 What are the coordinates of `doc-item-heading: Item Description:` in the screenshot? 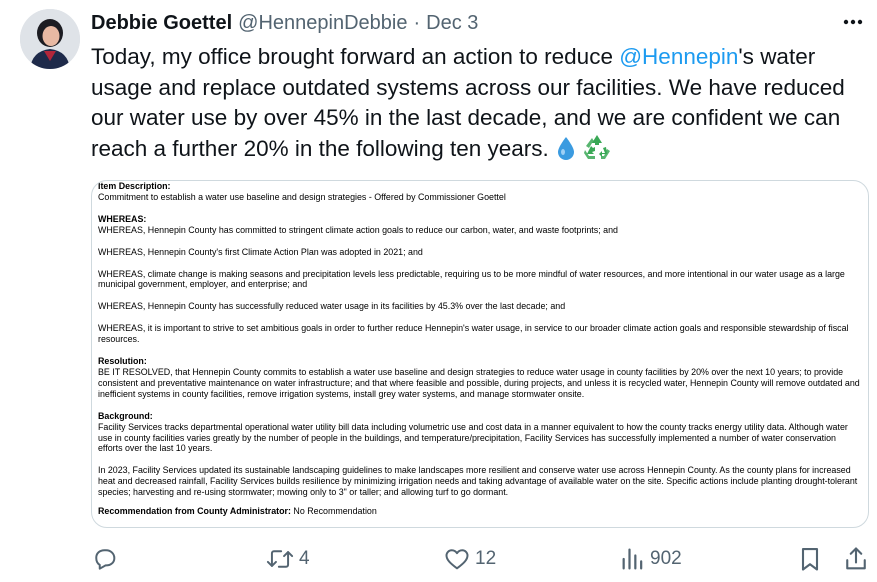 It's located at (134, 186).